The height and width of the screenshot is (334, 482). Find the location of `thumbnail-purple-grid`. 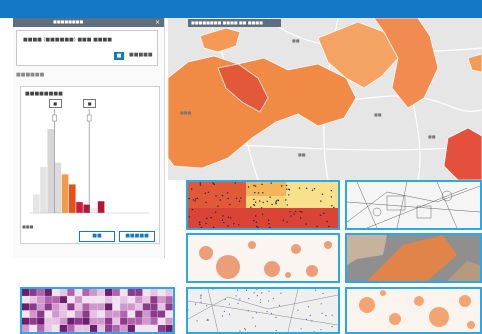

thumbnail-purple-grid is located at coordinates (97, 310).